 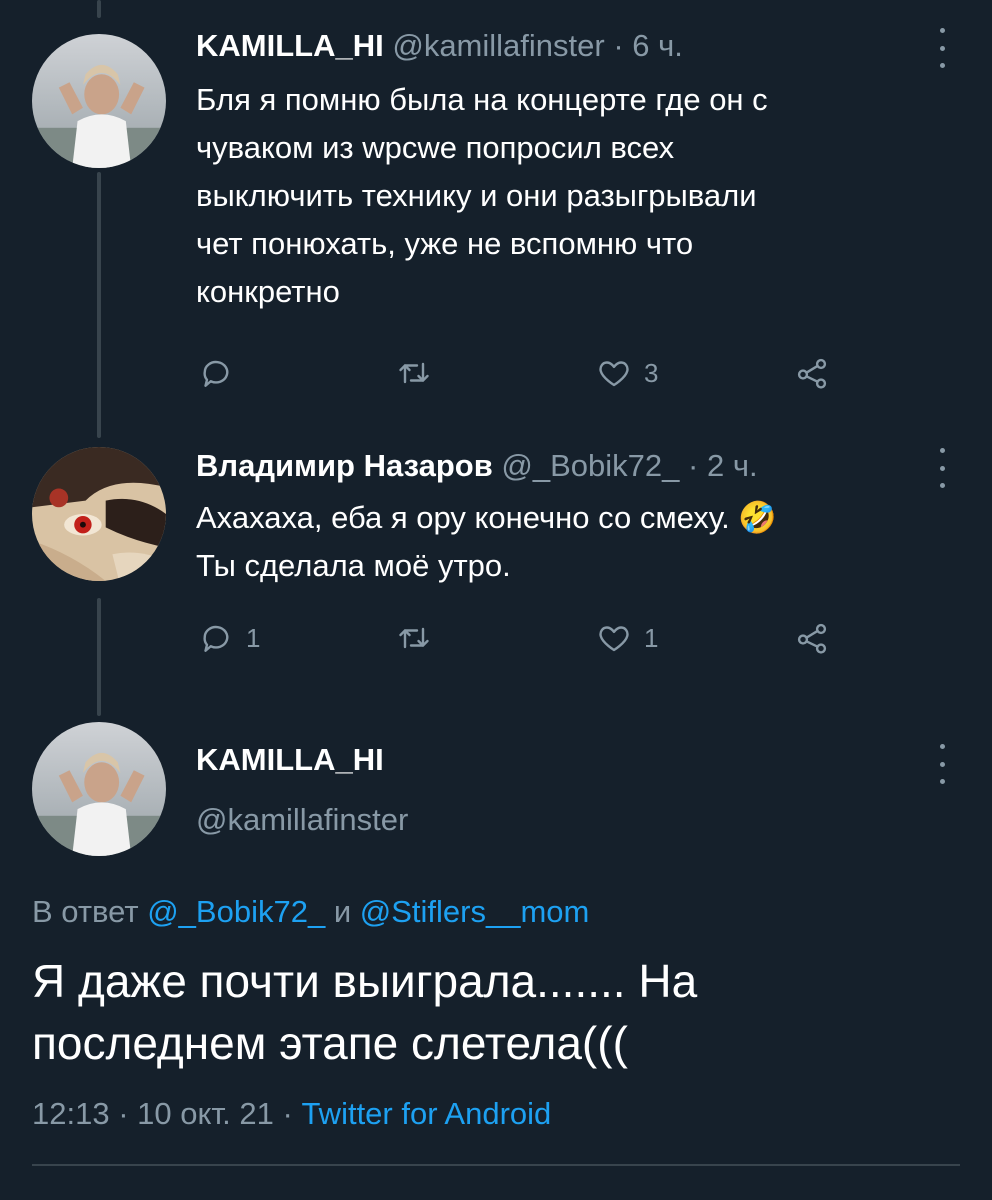 What do you see at coordinates (71, 1113) in the screenshot?
I see `tweet-time: 12:13` at bounding box center [71, 1113].